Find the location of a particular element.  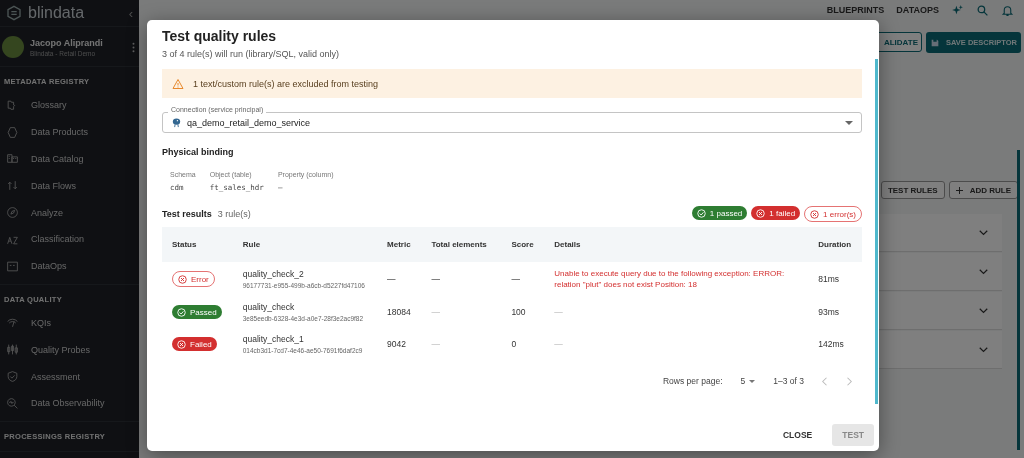

table-cell: 93ms is located at coordinates (829, 312).